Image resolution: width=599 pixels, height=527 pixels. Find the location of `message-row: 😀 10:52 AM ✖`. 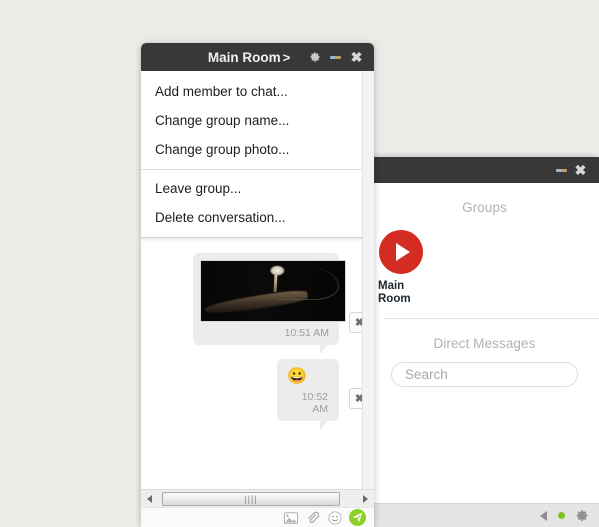

message-row: 😀 10:52 AM ✖ is located at coordinates (257, 394).